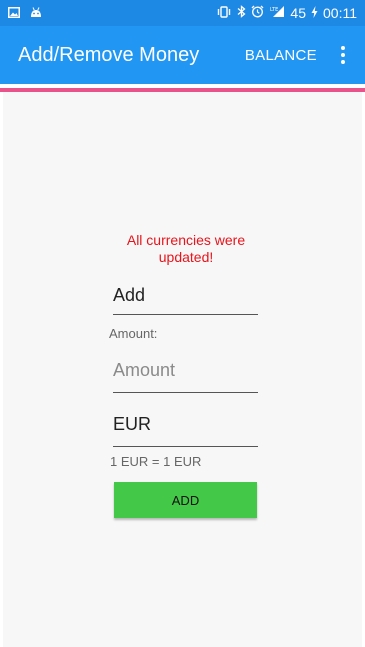 The height and width of the screenshot is (647, 365). What do you see at coordinates (156, 461) in the screenshot?
I see `exchange-rate-text: 1 EUR = 1 EUR` at bounding box center [156, 461].